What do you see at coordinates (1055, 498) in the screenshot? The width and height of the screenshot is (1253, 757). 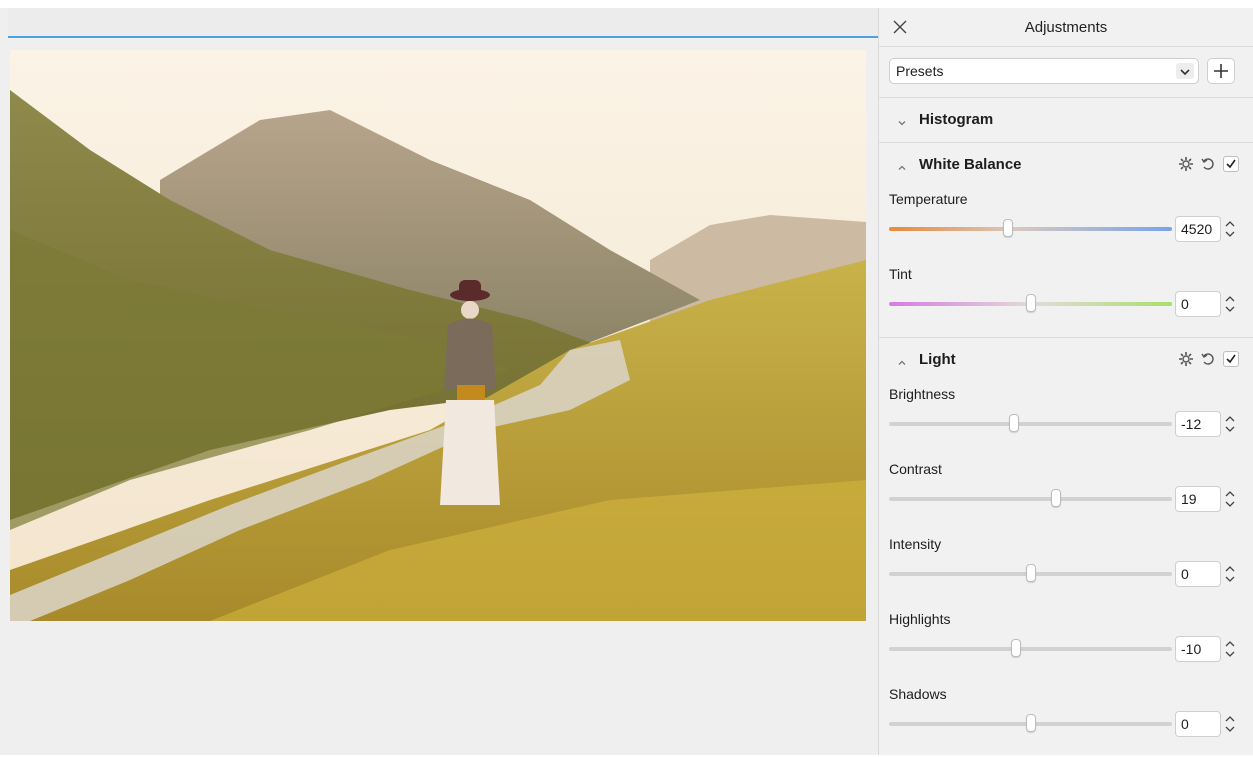 I see `contrast-thumb` at bounding box center [1055, 498].